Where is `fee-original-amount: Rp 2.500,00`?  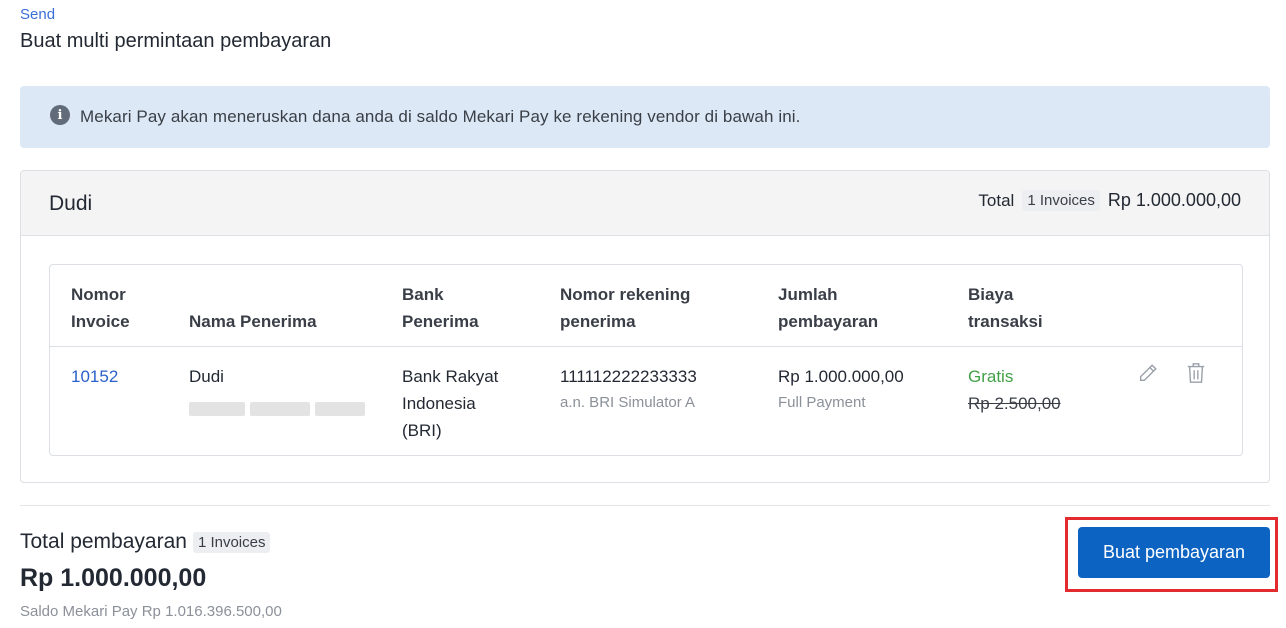 fee-original-amount: Rp 2.500,00 is located at coordinates (1014, 403).